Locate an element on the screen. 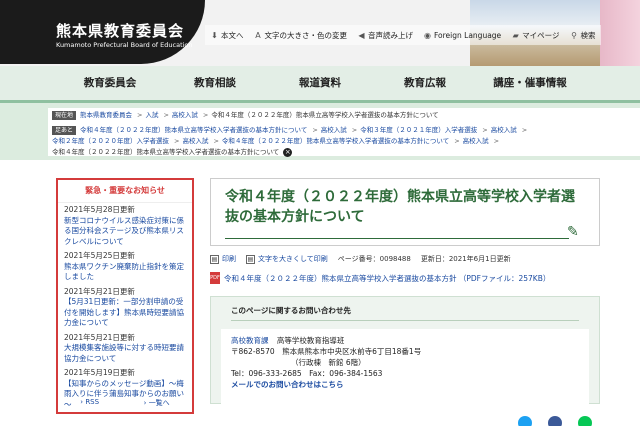 The height and width of the screenshot is (426, 640). folder-icon: ▰ is located at coordinates (515, 35).